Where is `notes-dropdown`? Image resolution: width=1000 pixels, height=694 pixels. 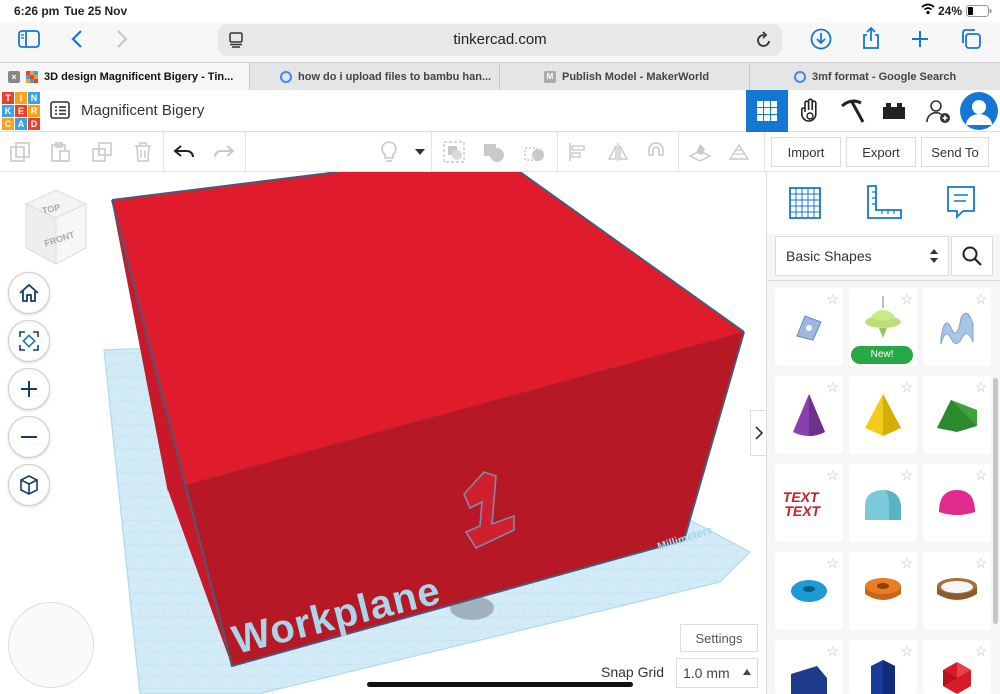 notes-dropdown is located at coordinates (420, 152).